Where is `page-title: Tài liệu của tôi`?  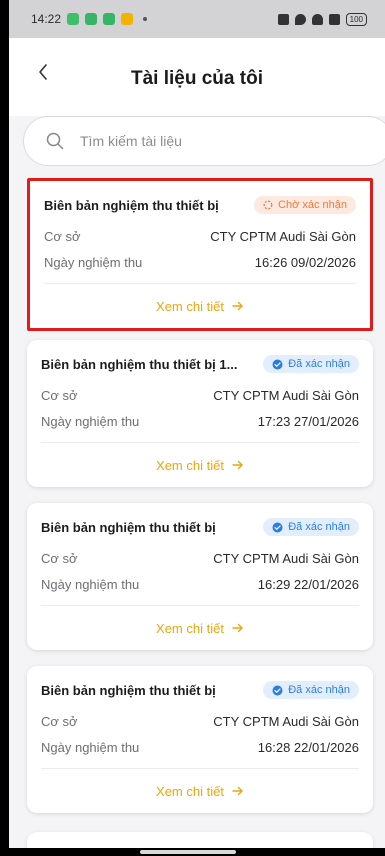
page-title: Tài liệu của tôi is located at coordinates (197, 78).